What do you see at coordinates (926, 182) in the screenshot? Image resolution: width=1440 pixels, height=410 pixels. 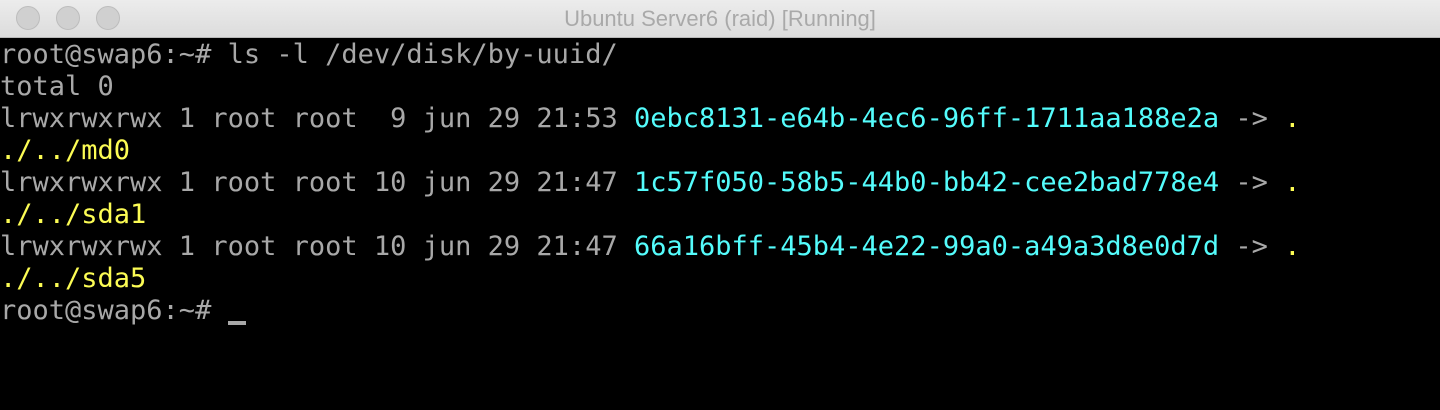 I see `uuid-link-name: 1c57f050-58b5-44b0-bb42-cee2bad778e4` at bounding box center [926, 182].